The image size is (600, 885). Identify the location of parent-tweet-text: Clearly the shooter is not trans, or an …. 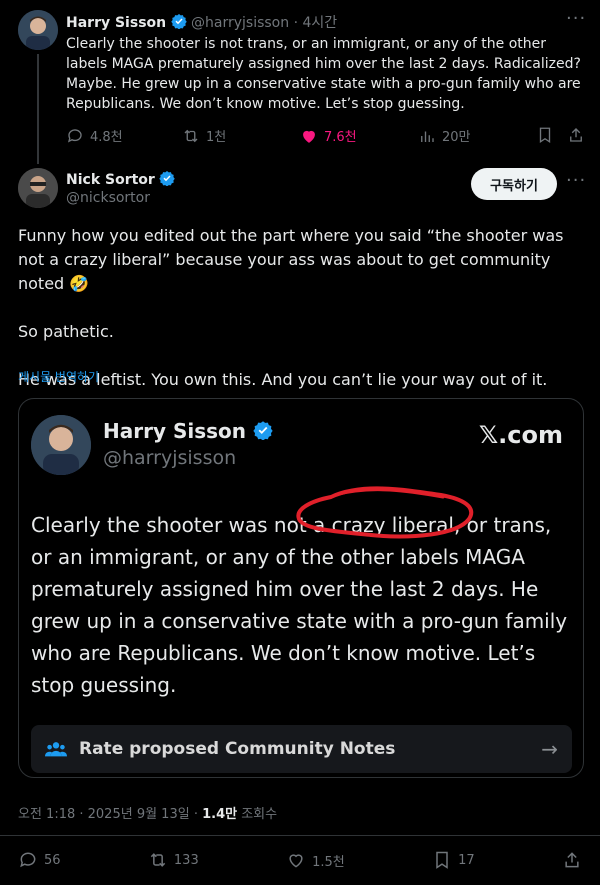
(323, 74).